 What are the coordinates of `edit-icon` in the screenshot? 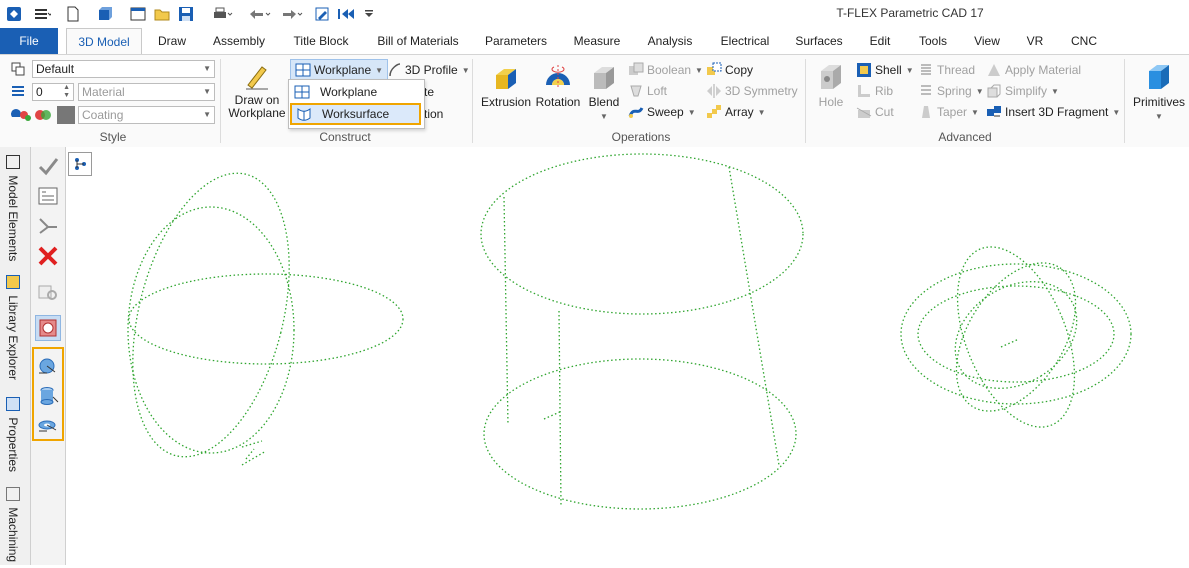 It's located at (322, 14).